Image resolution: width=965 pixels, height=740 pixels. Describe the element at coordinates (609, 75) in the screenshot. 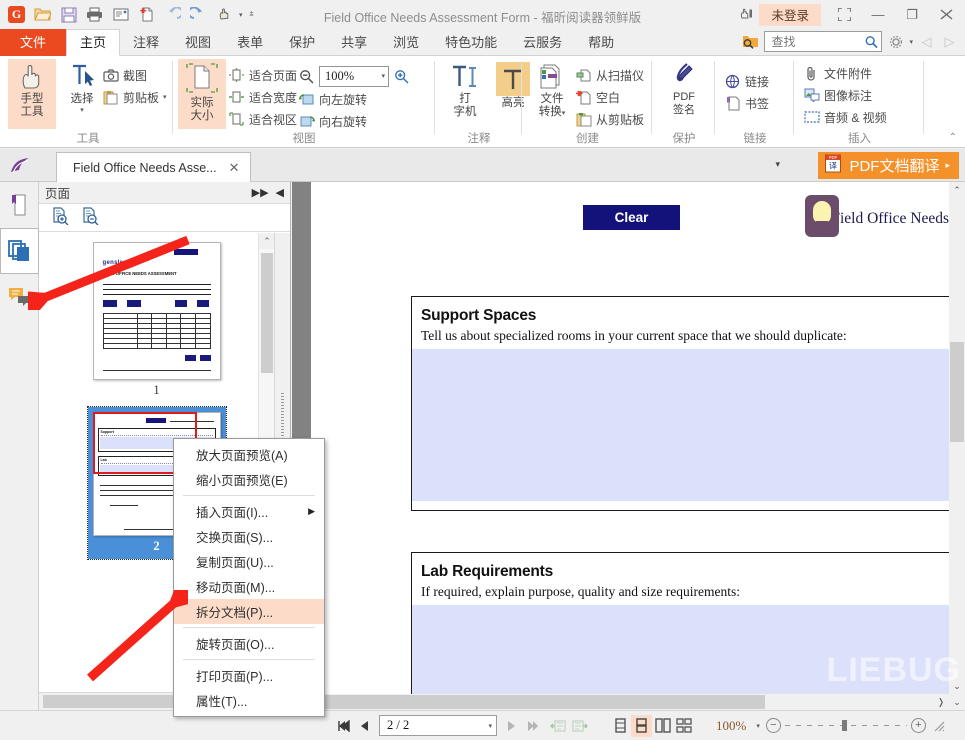

I see `from-scanner-button: 从扫描仪` at that location.